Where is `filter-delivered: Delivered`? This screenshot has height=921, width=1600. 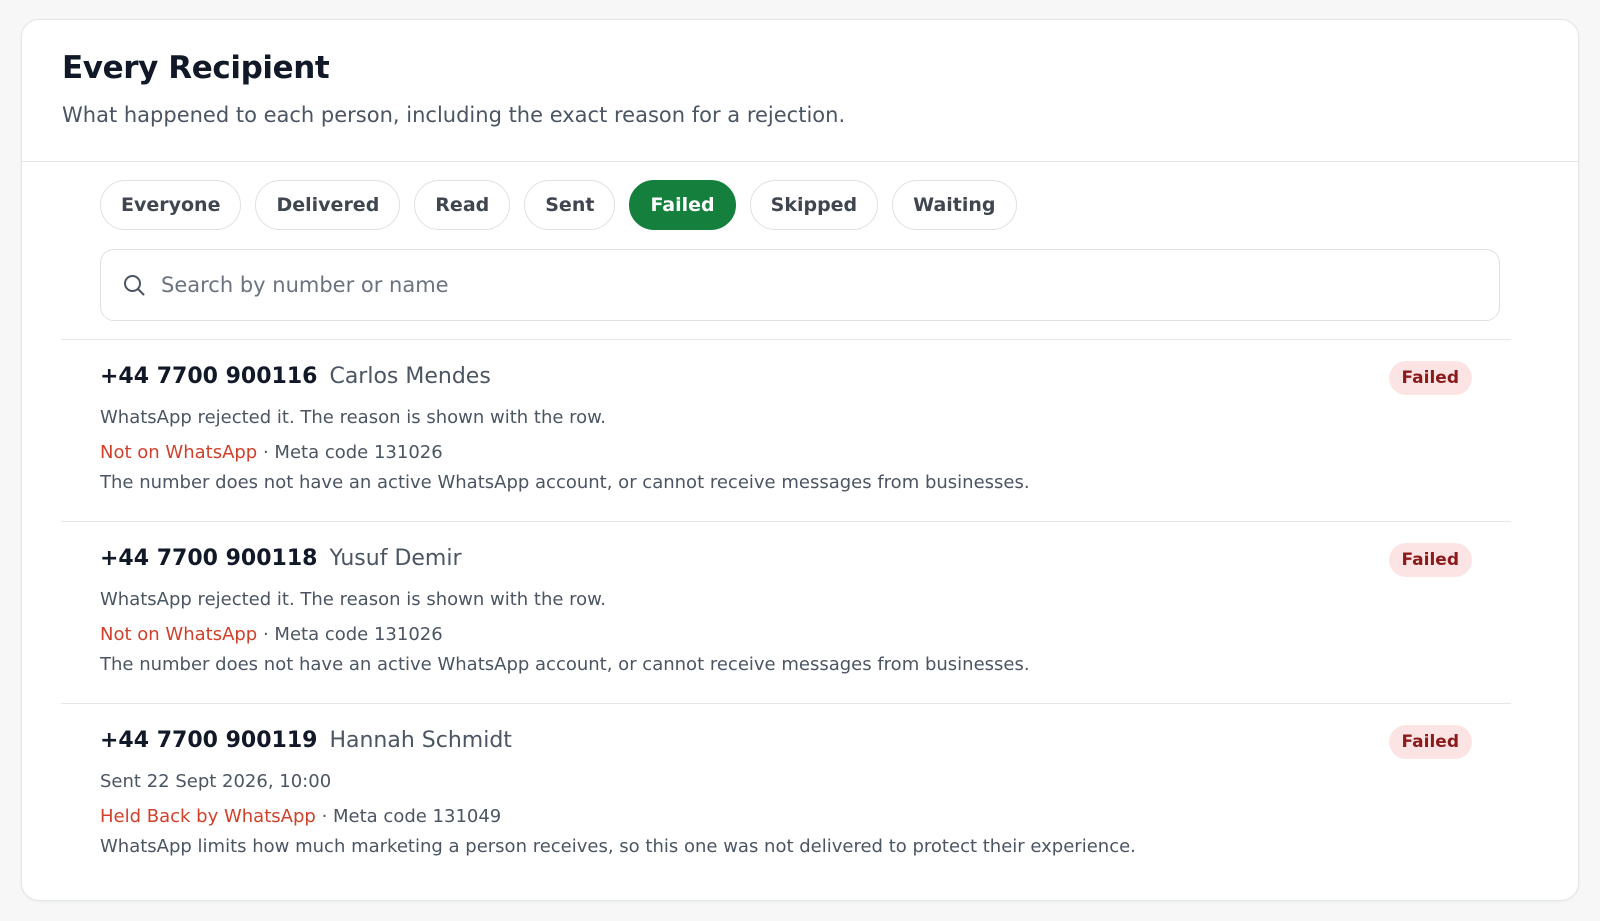 filter-delivered: Delivered is located at coordinates (328, 205).